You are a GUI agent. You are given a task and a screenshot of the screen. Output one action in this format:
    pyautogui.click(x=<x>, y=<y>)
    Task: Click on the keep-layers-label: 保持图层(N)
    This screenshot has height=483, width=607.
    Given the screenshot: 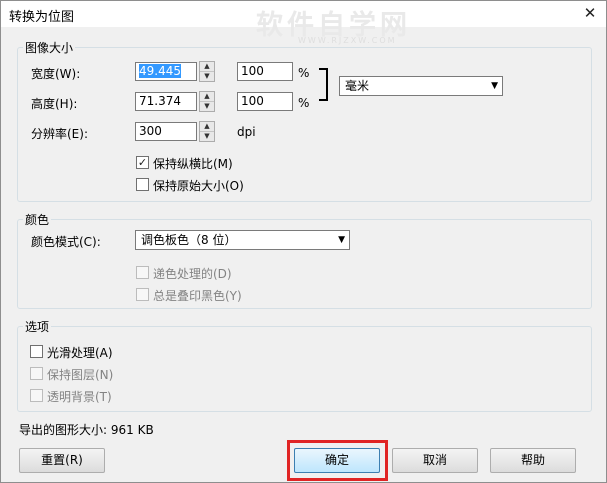 What is the action you would take?
    pyautogui.click(x=80, y=375)
    